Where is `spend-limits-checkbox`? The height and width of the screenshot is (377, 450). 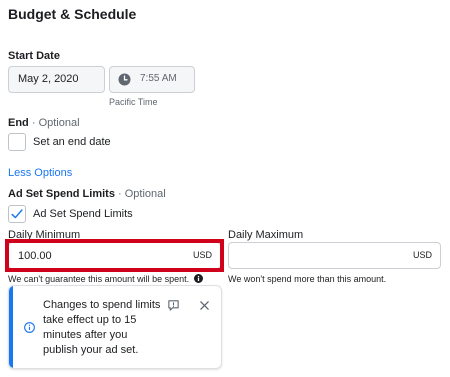 spend-limits-checkbox is located at coordinates (17, 214).